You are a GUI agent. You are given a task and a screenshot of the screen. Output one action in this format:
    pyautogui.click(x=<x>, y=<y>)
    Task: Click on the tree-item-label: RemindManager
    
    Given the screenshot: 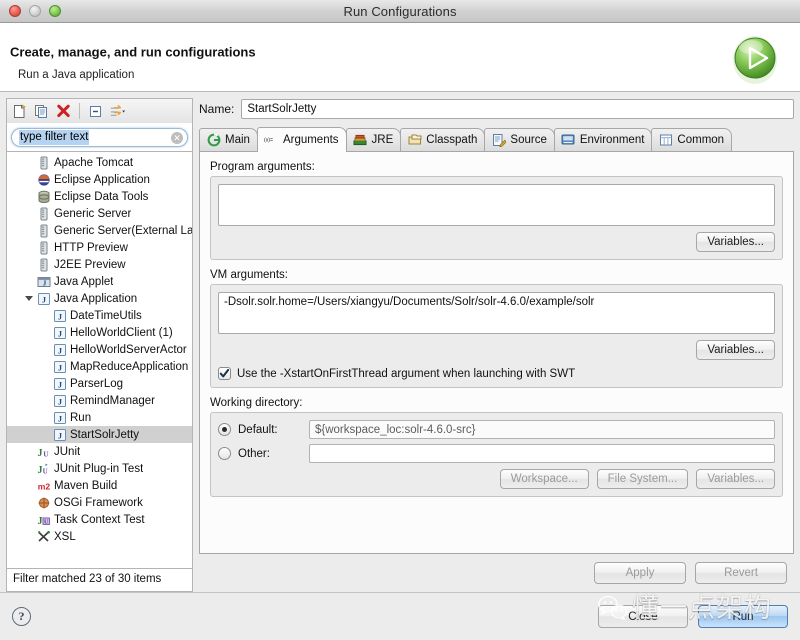 What is the action you would take?
    pyautogui.click(x=113, y=400)
    